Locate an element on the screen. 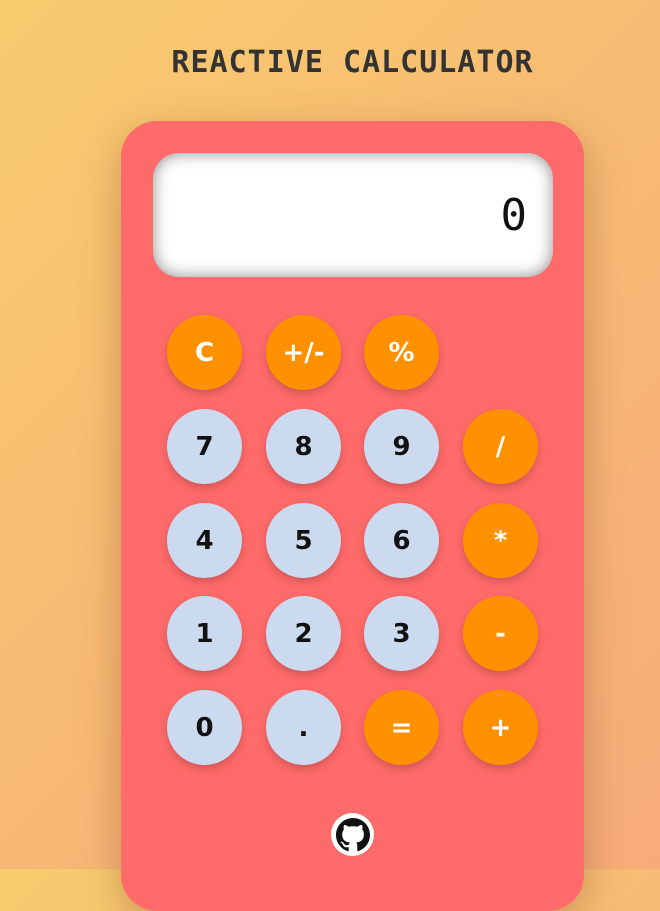  digit-4-button: 4 is located at coordinates (204, 540).